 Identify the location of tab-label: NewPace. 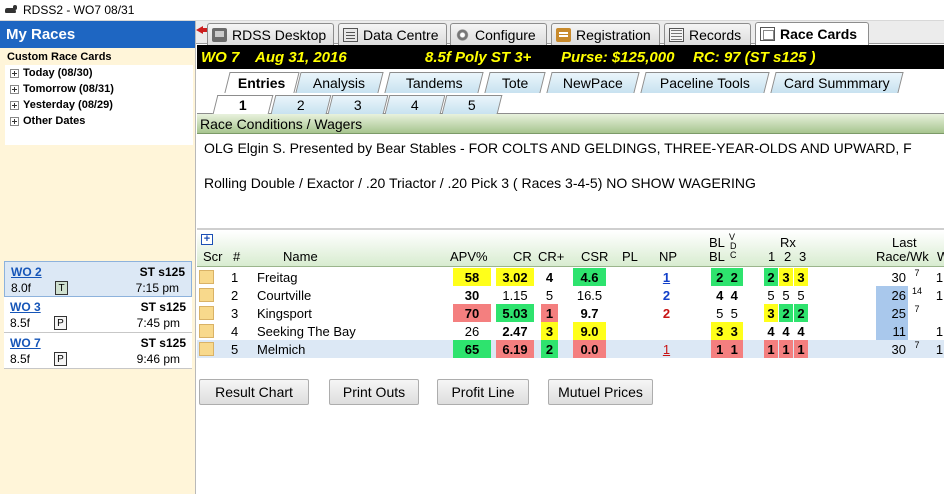
(592, 83).